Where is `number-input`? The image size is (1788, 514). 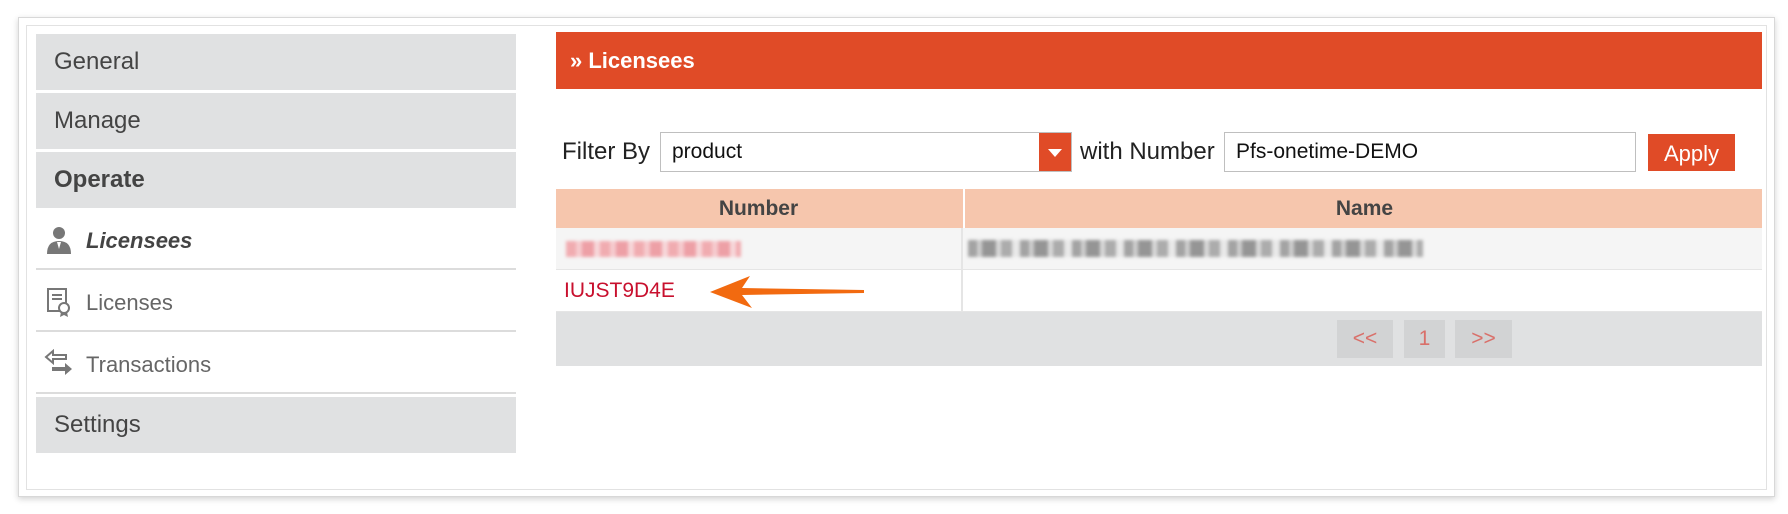 number-input is located at coordinates (1430, 152).